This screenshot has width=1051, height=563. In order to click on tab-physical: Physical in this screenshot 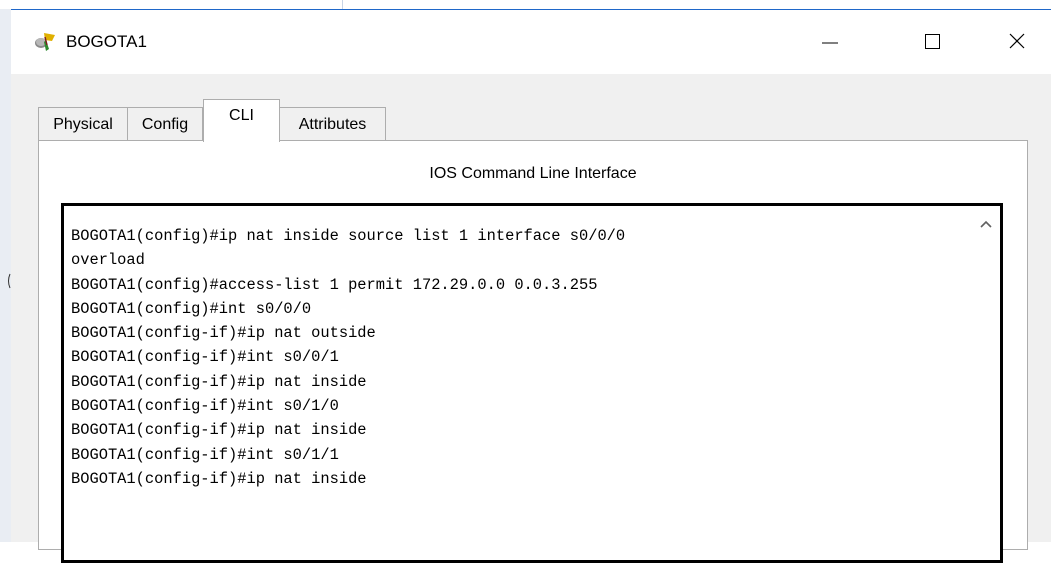, I will do `click(83, 124)`.